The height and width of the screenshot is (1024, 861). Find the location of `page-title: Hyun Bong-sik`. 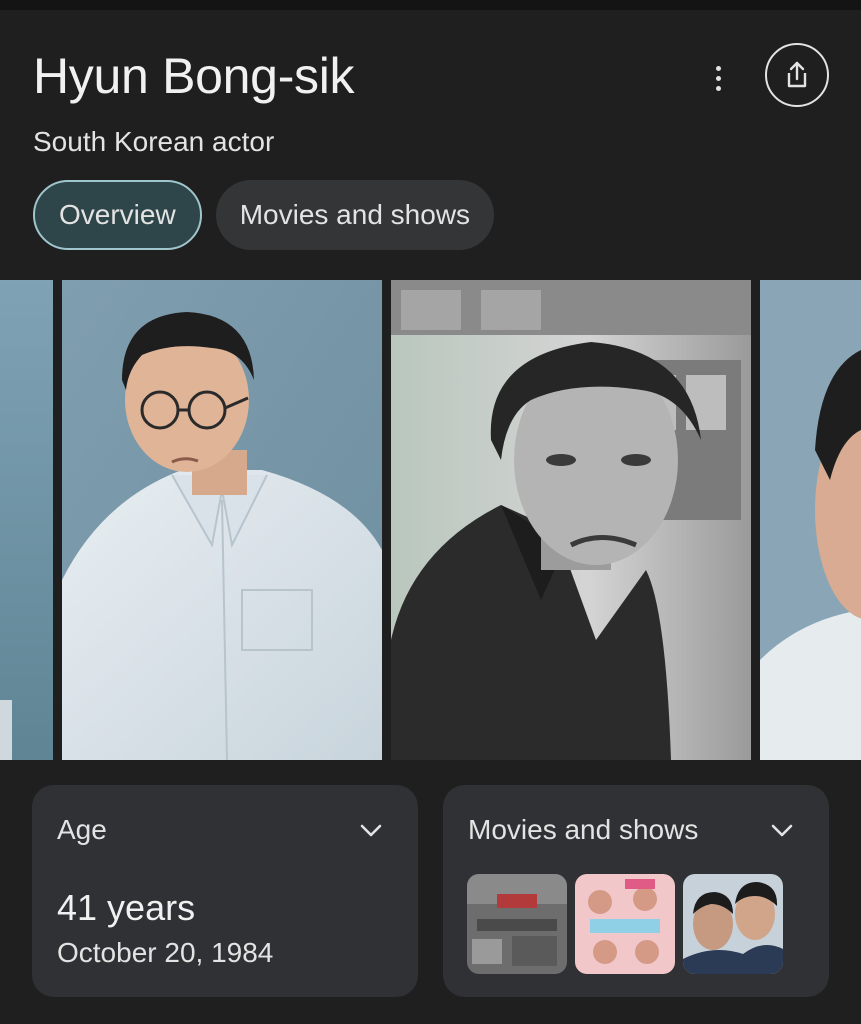

page-title: Hyun Bong-sik is located at coordinates (194, 76).